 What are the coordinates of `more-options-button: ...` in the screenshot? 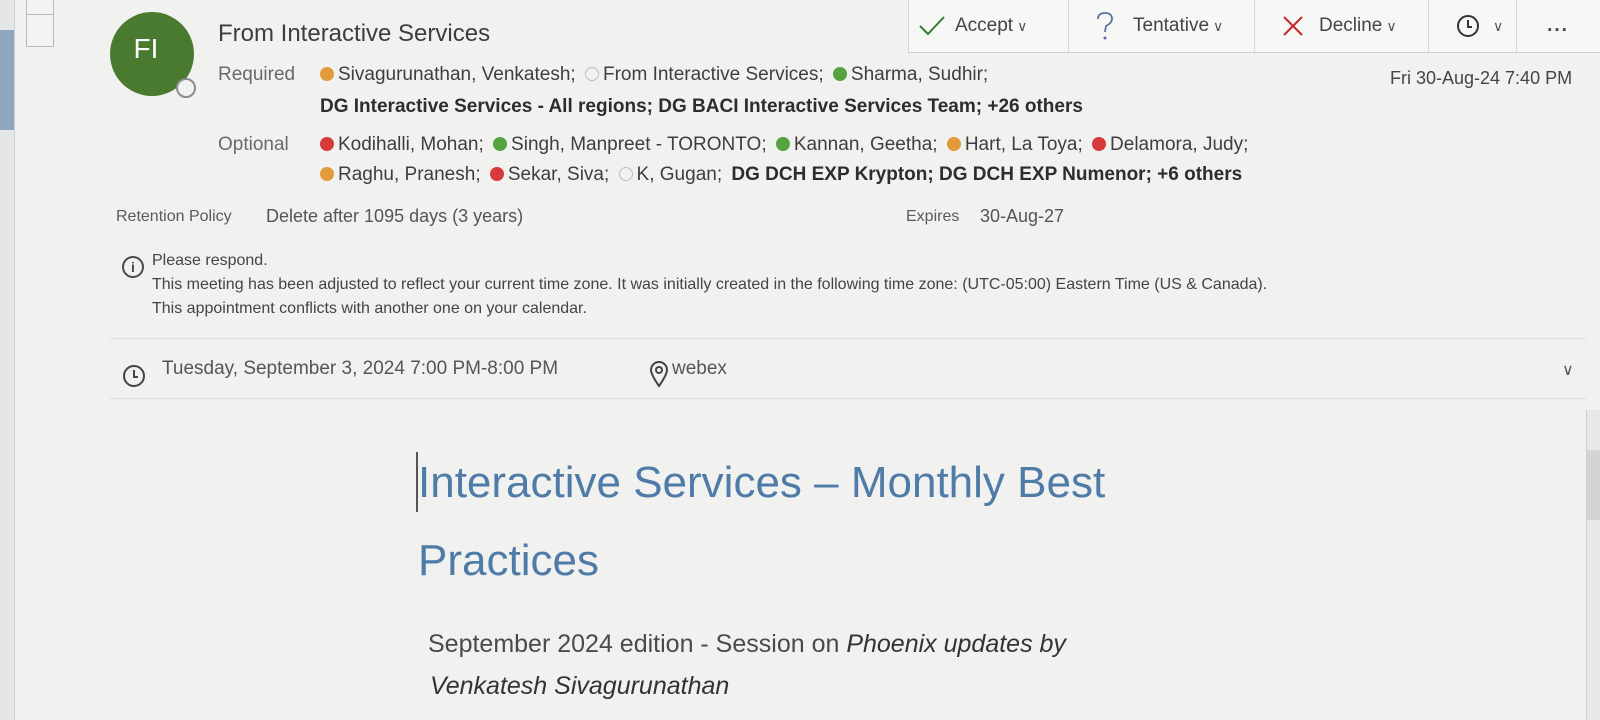 It's located at (1558, 26).